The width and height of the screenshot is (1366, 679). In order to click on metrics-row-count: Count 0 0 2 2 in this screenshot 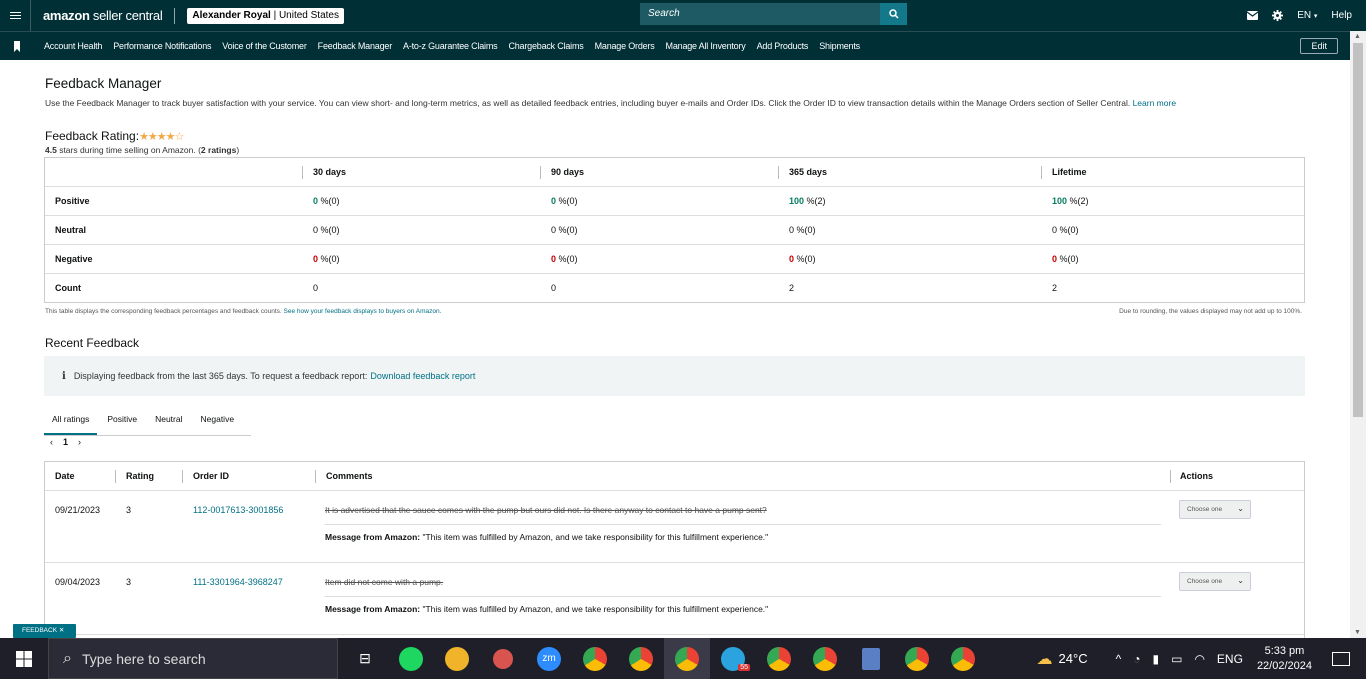, I will do `click(674, 288)`.